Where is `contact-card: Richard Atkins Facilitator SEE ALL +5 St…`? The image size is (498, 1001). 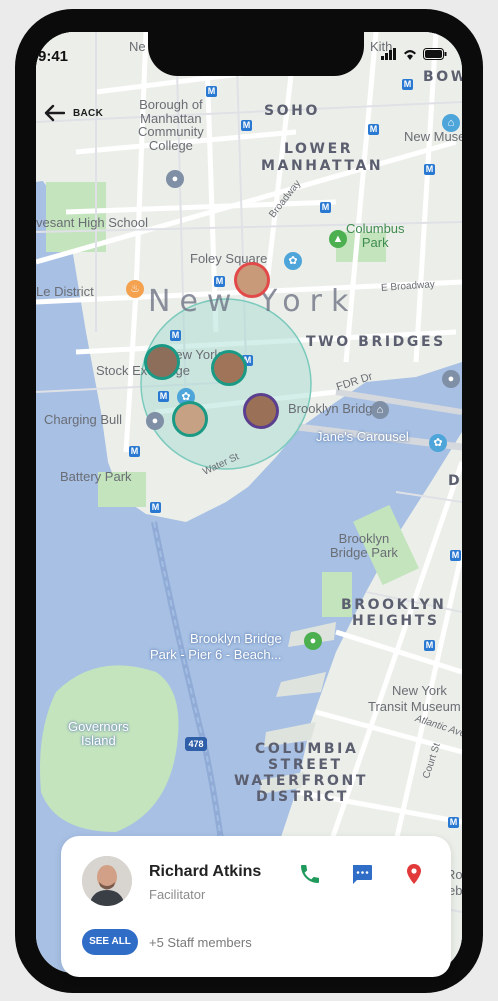
contact-card: Richard Atkins Facilitator SEE ALL +5 St… is located at coordinates (256, 906).